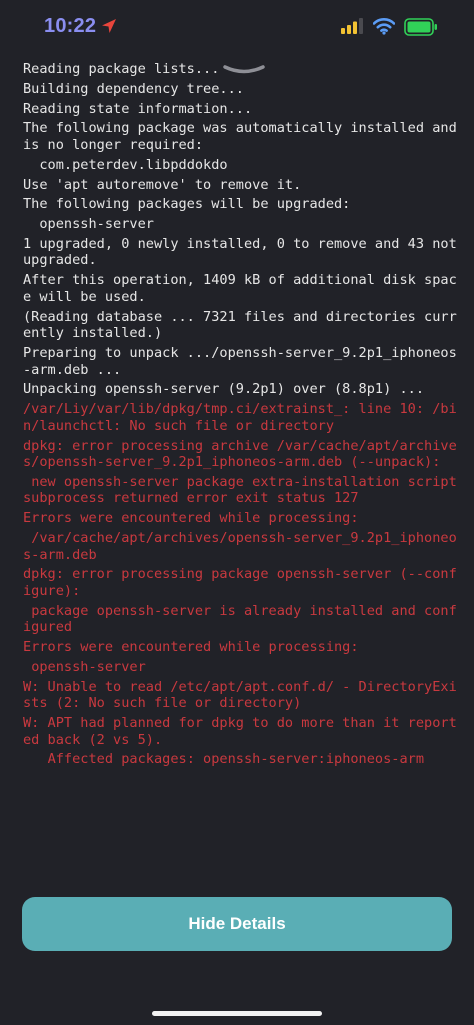 The height and width of the screenshot is (1025, 474). What do you see at coordinates (125, 164) in the screenshot?
I see `console-line-text: com.peterdev.libpddokdo` at bounding box center [125, 164].